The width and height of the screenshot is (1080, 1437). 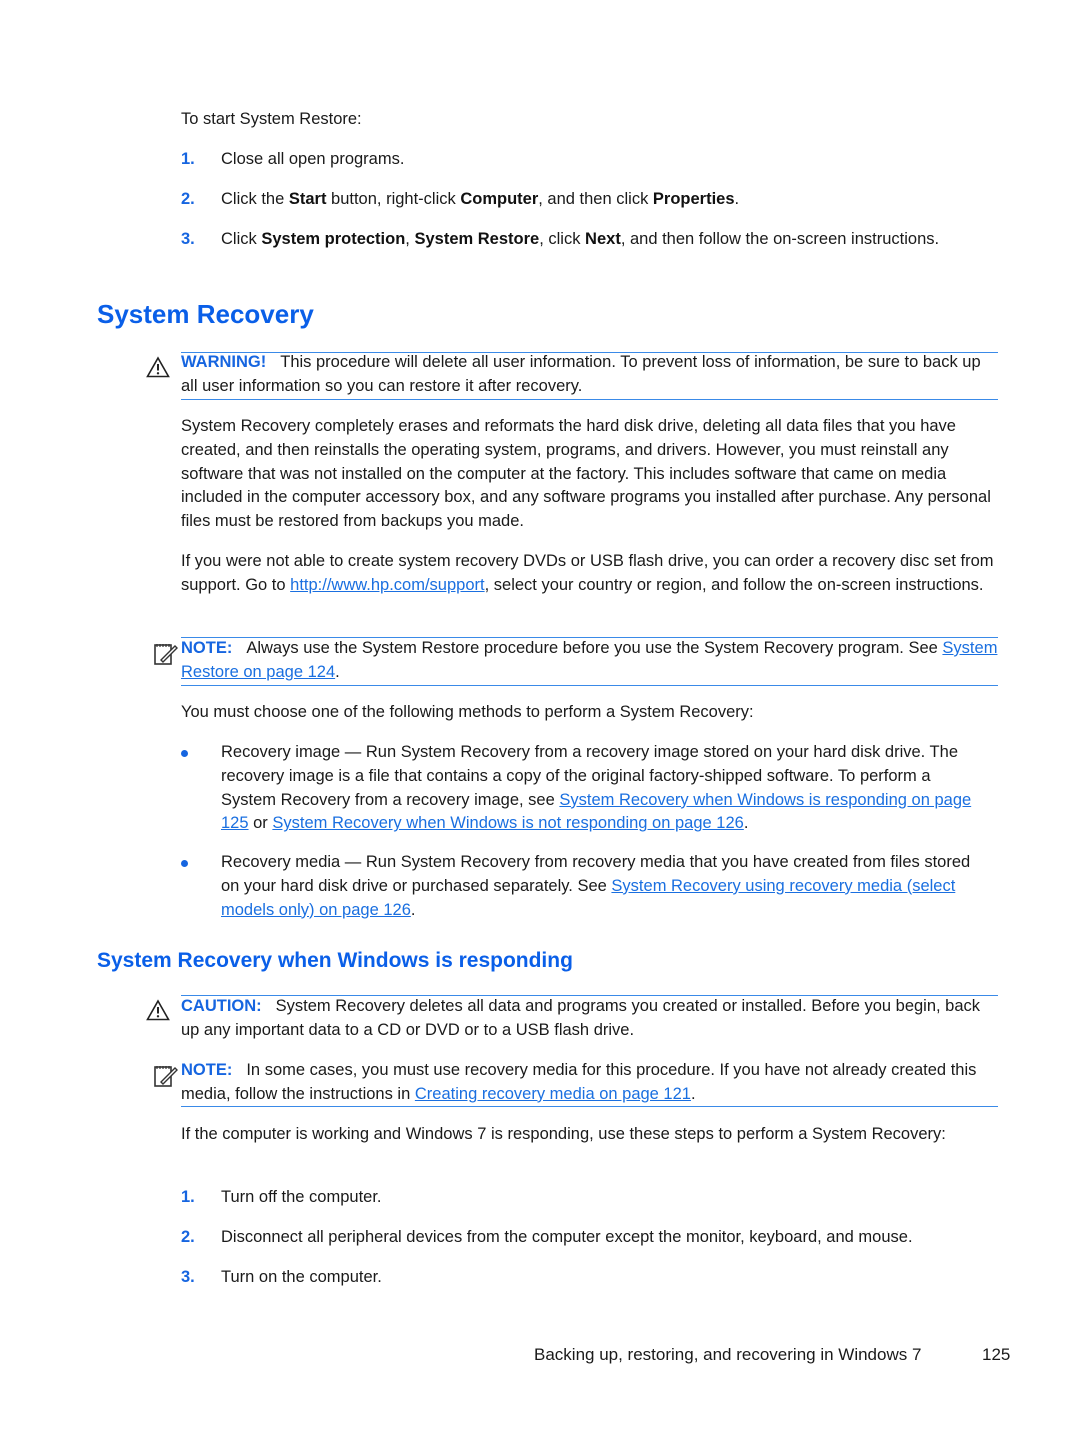 What do you see at coordinates (595, 199) in the screenshot?
I see `text-run: , and then click` at bounding box center [595, 199].